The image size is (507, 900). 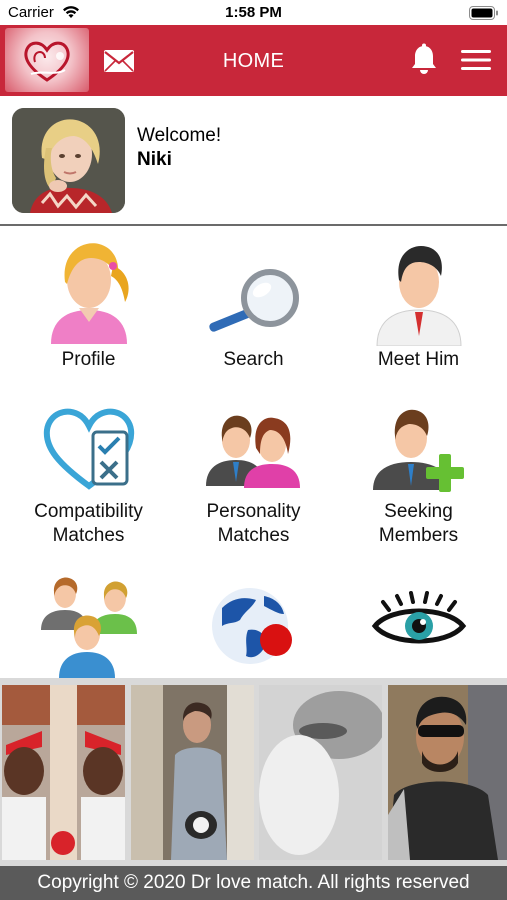 I want to click on status-bar: Carrier 1:58 PM, so click(x=253, y=12).